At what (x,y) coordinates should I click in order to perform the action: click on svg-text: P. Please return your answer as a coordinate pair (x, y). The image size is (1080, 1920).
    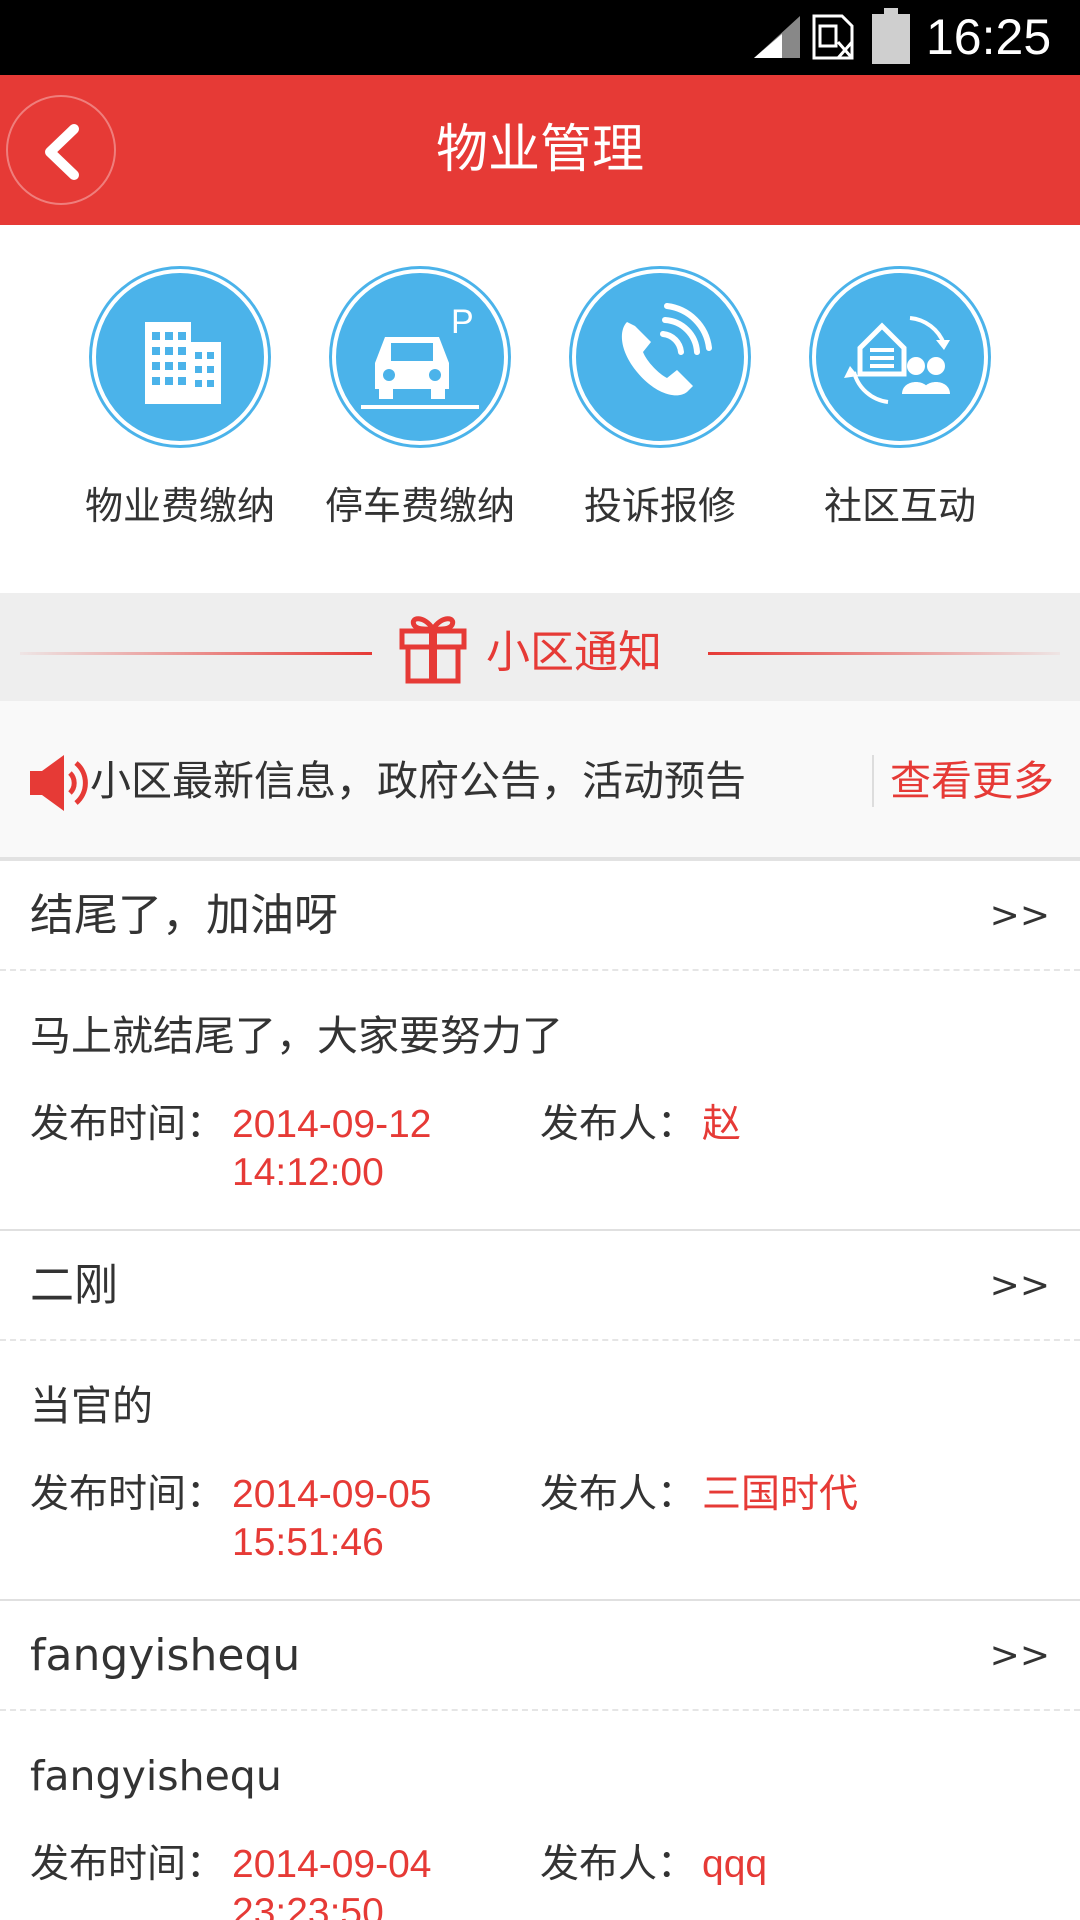
    Looking at the image, I should click on (462, 322).